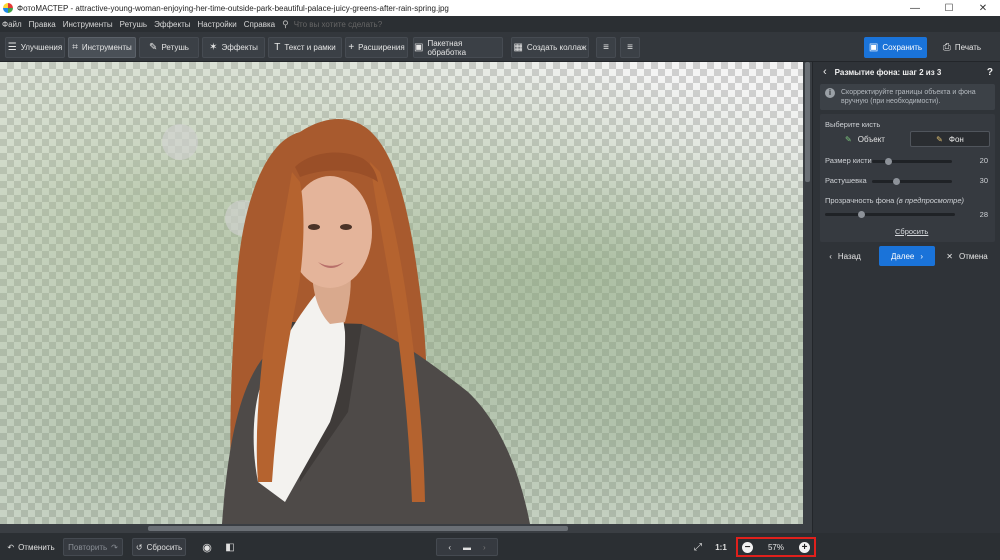 This screenshot has width=1000, height=560. What do you see at coordinates (853, 124) in the screenshot?
I see `brush-title: Выберите кисть` at bounding box center [853, 124].